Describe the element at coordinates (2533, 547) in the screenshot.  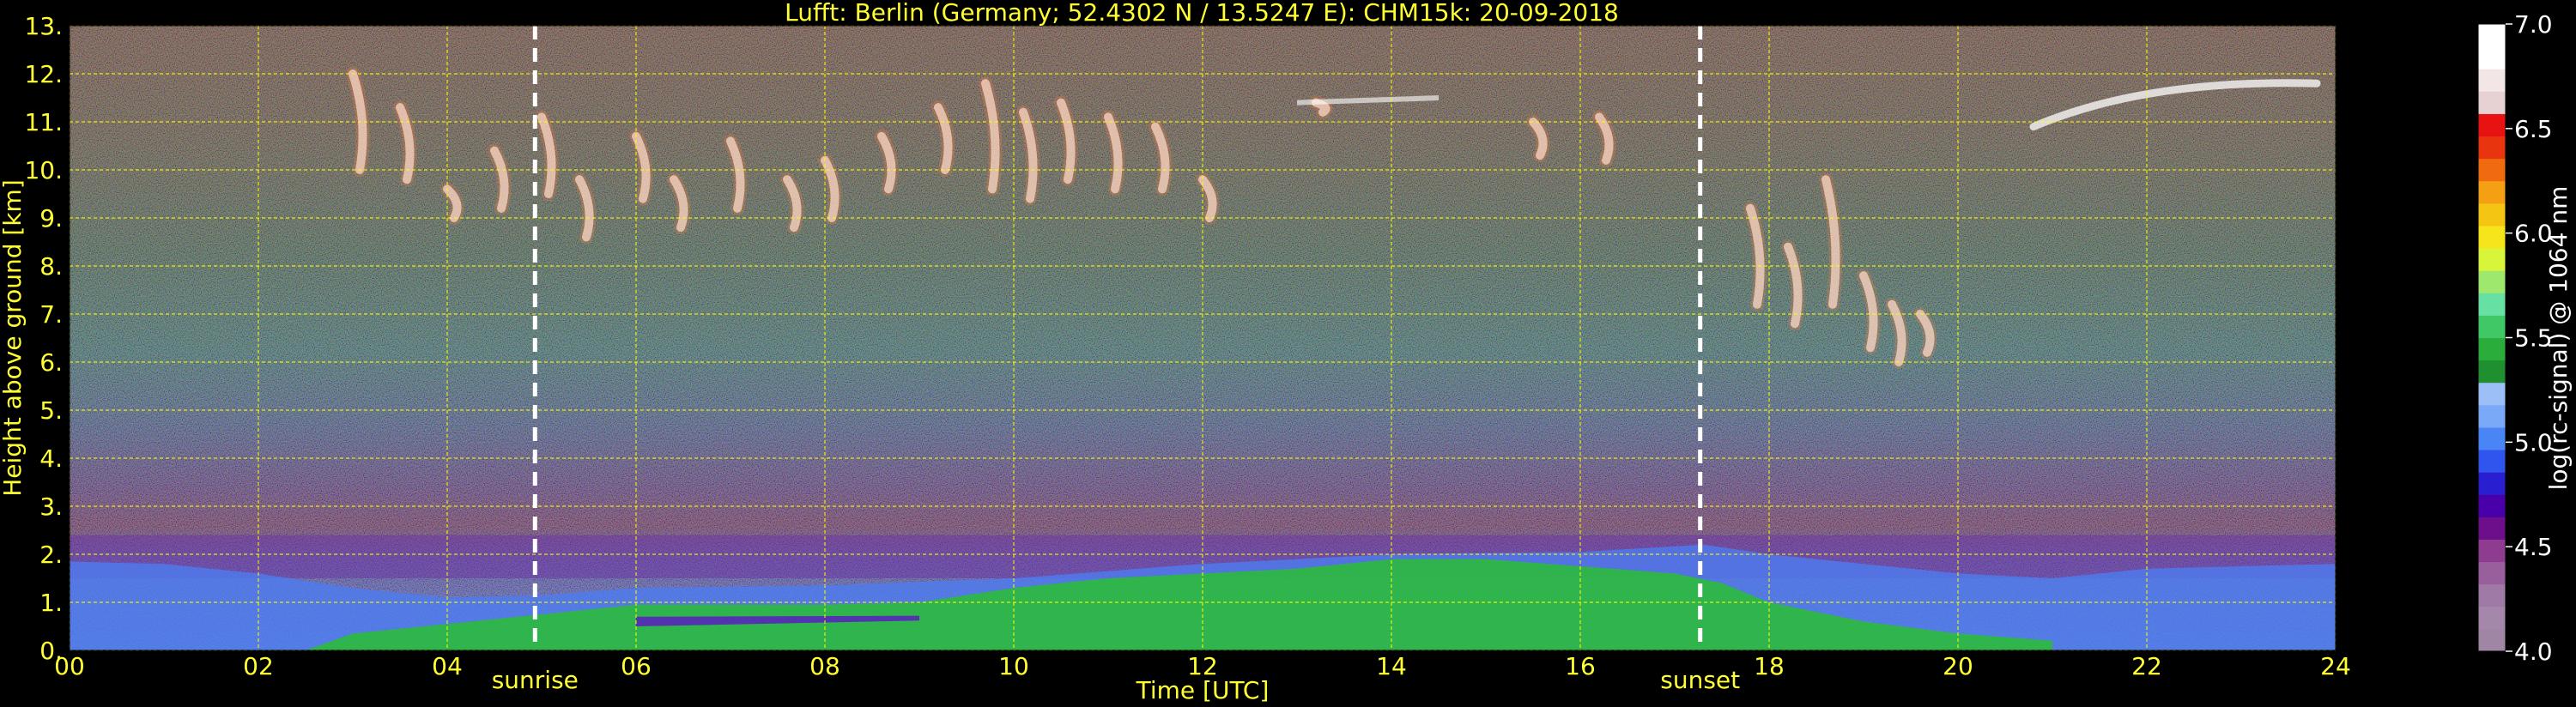
I see `colorbar-tick-label: 4.5` at that location.